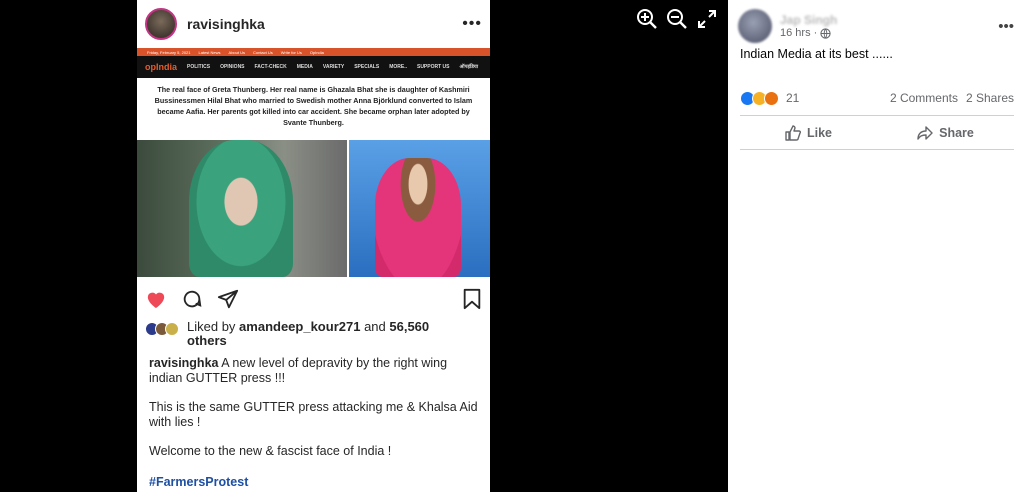  What do you see at coordinates (924, 98) in the screenshot?
I see `comments-count: 2 Comments` at bounding box center [924, 98].